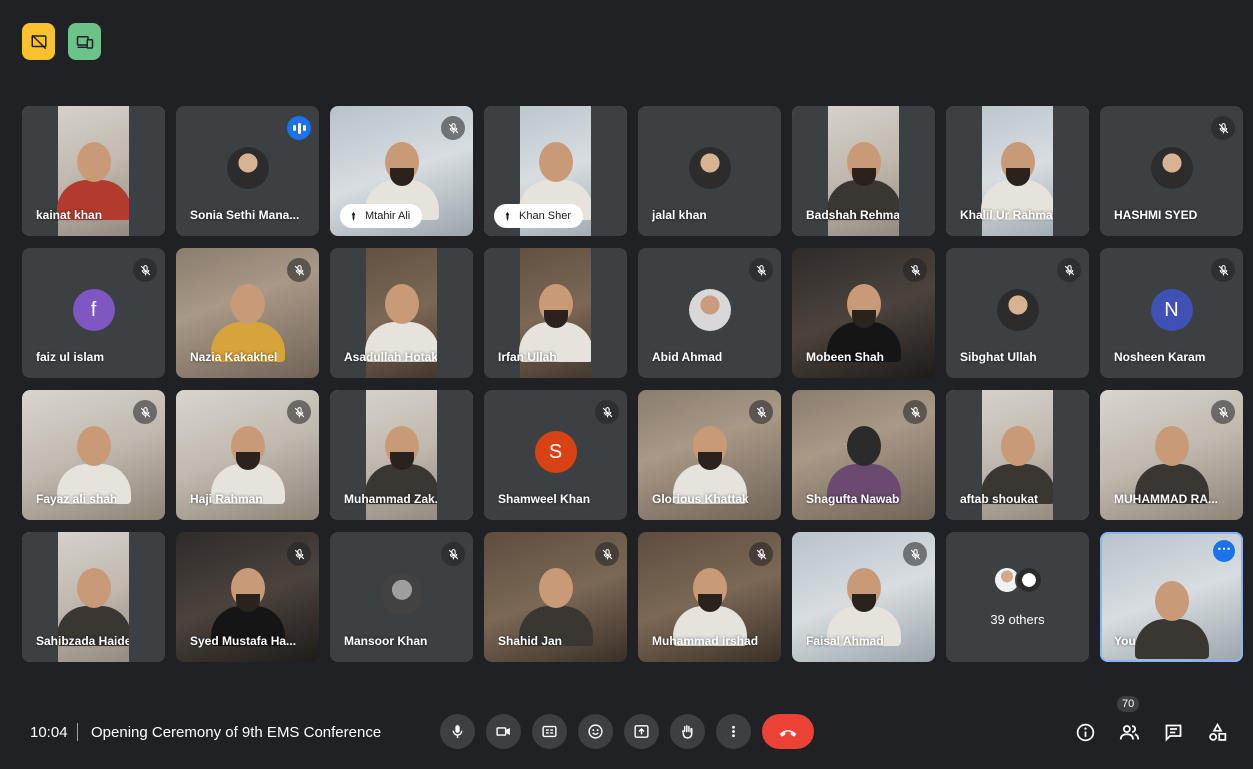 The height and width of the screenshot is (769, 1253). I want to click on participant-name: Faisal Ahmad, so click(845, 641).